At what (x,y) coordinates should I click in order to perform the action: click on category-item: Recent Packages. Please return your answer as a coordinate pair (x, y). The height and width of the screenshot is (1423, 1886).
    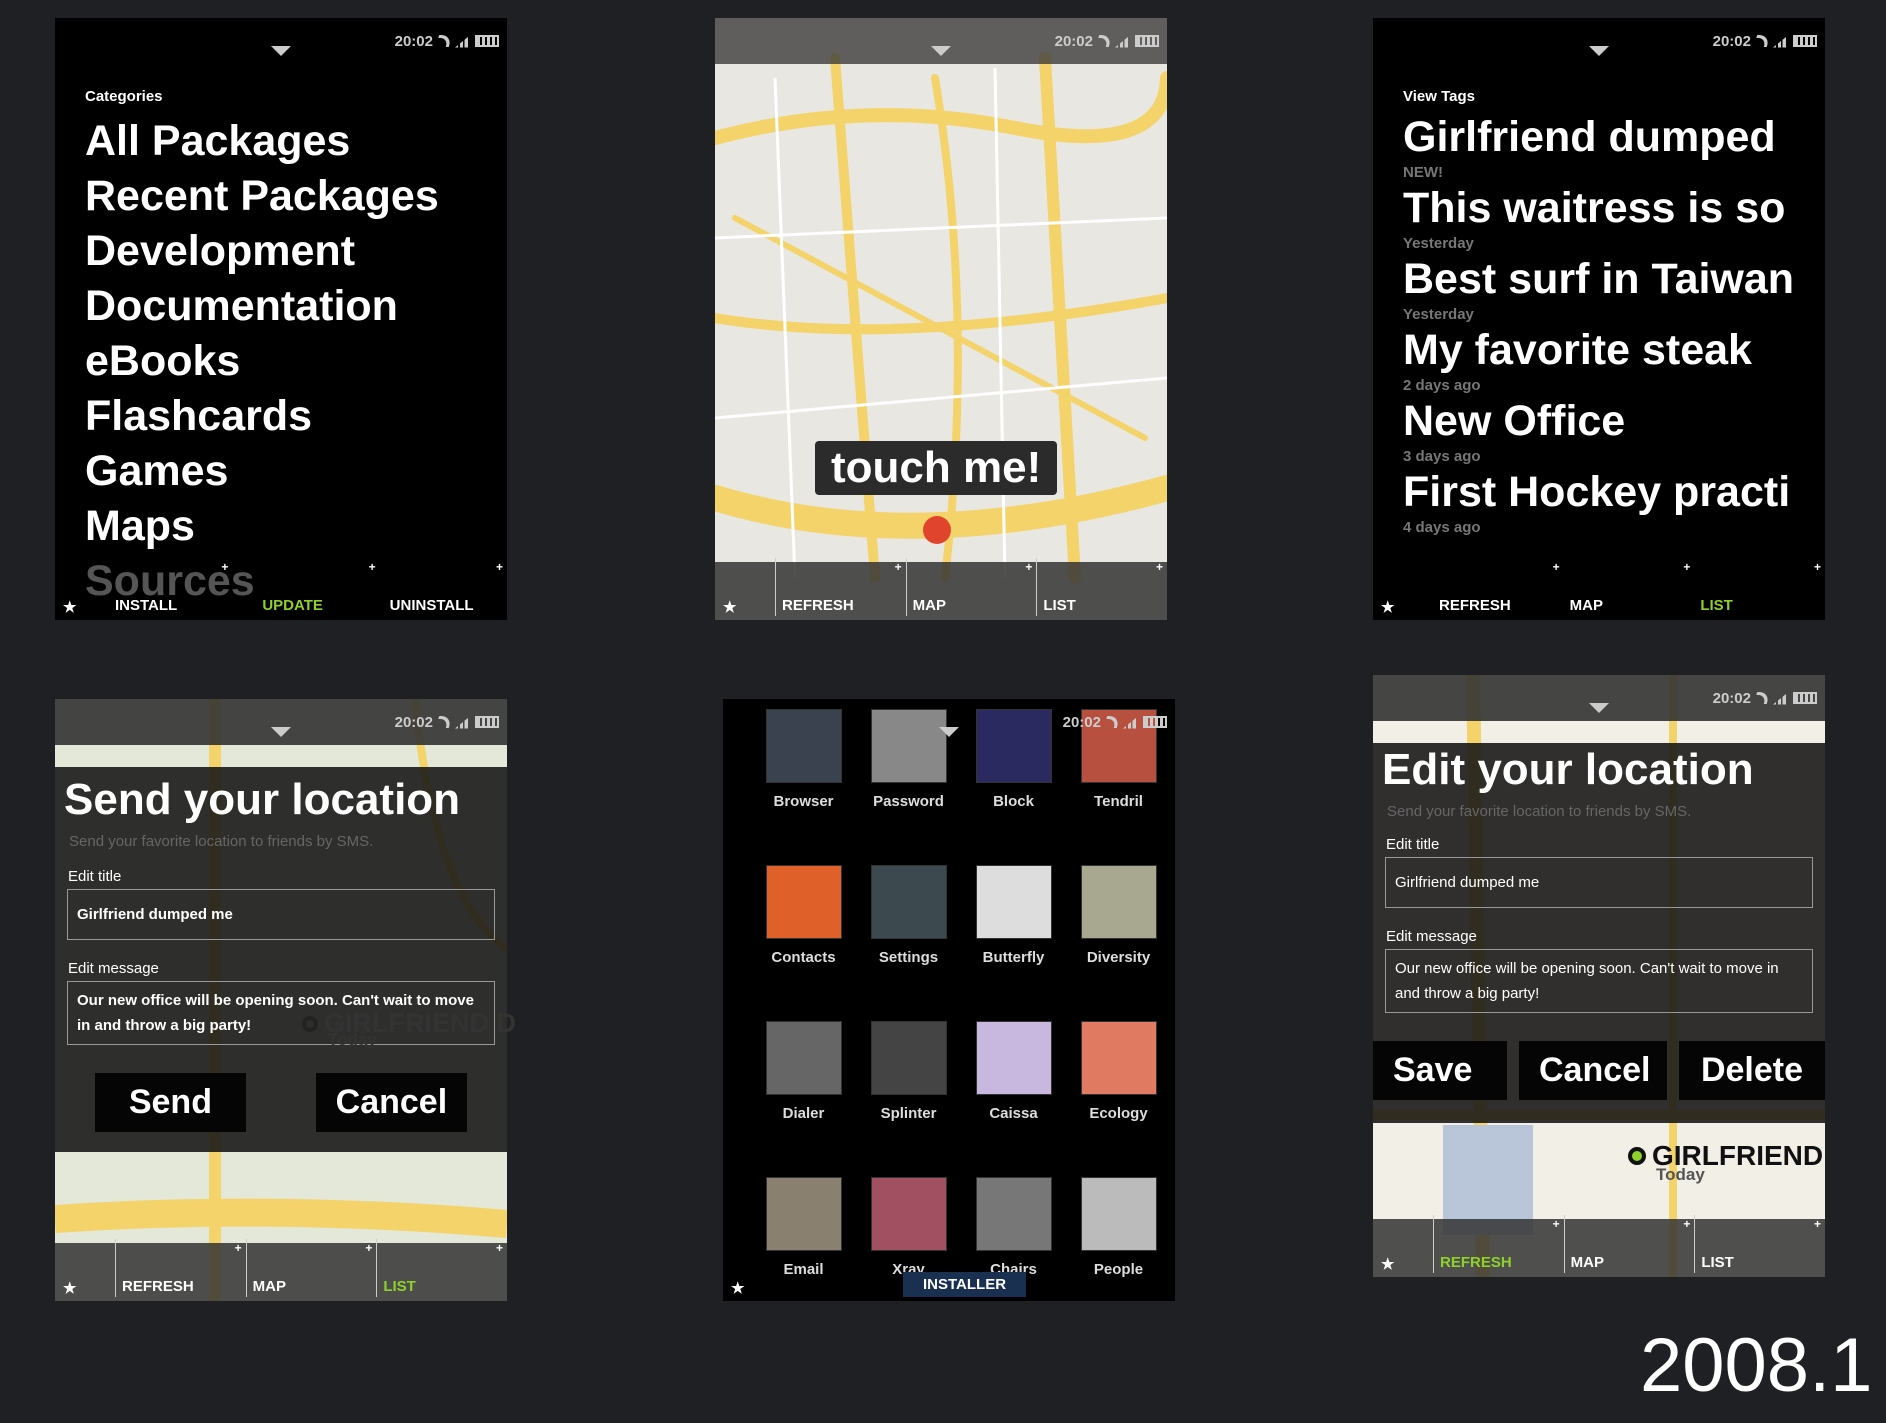
    Looking at the image, I should click on (262, 196).